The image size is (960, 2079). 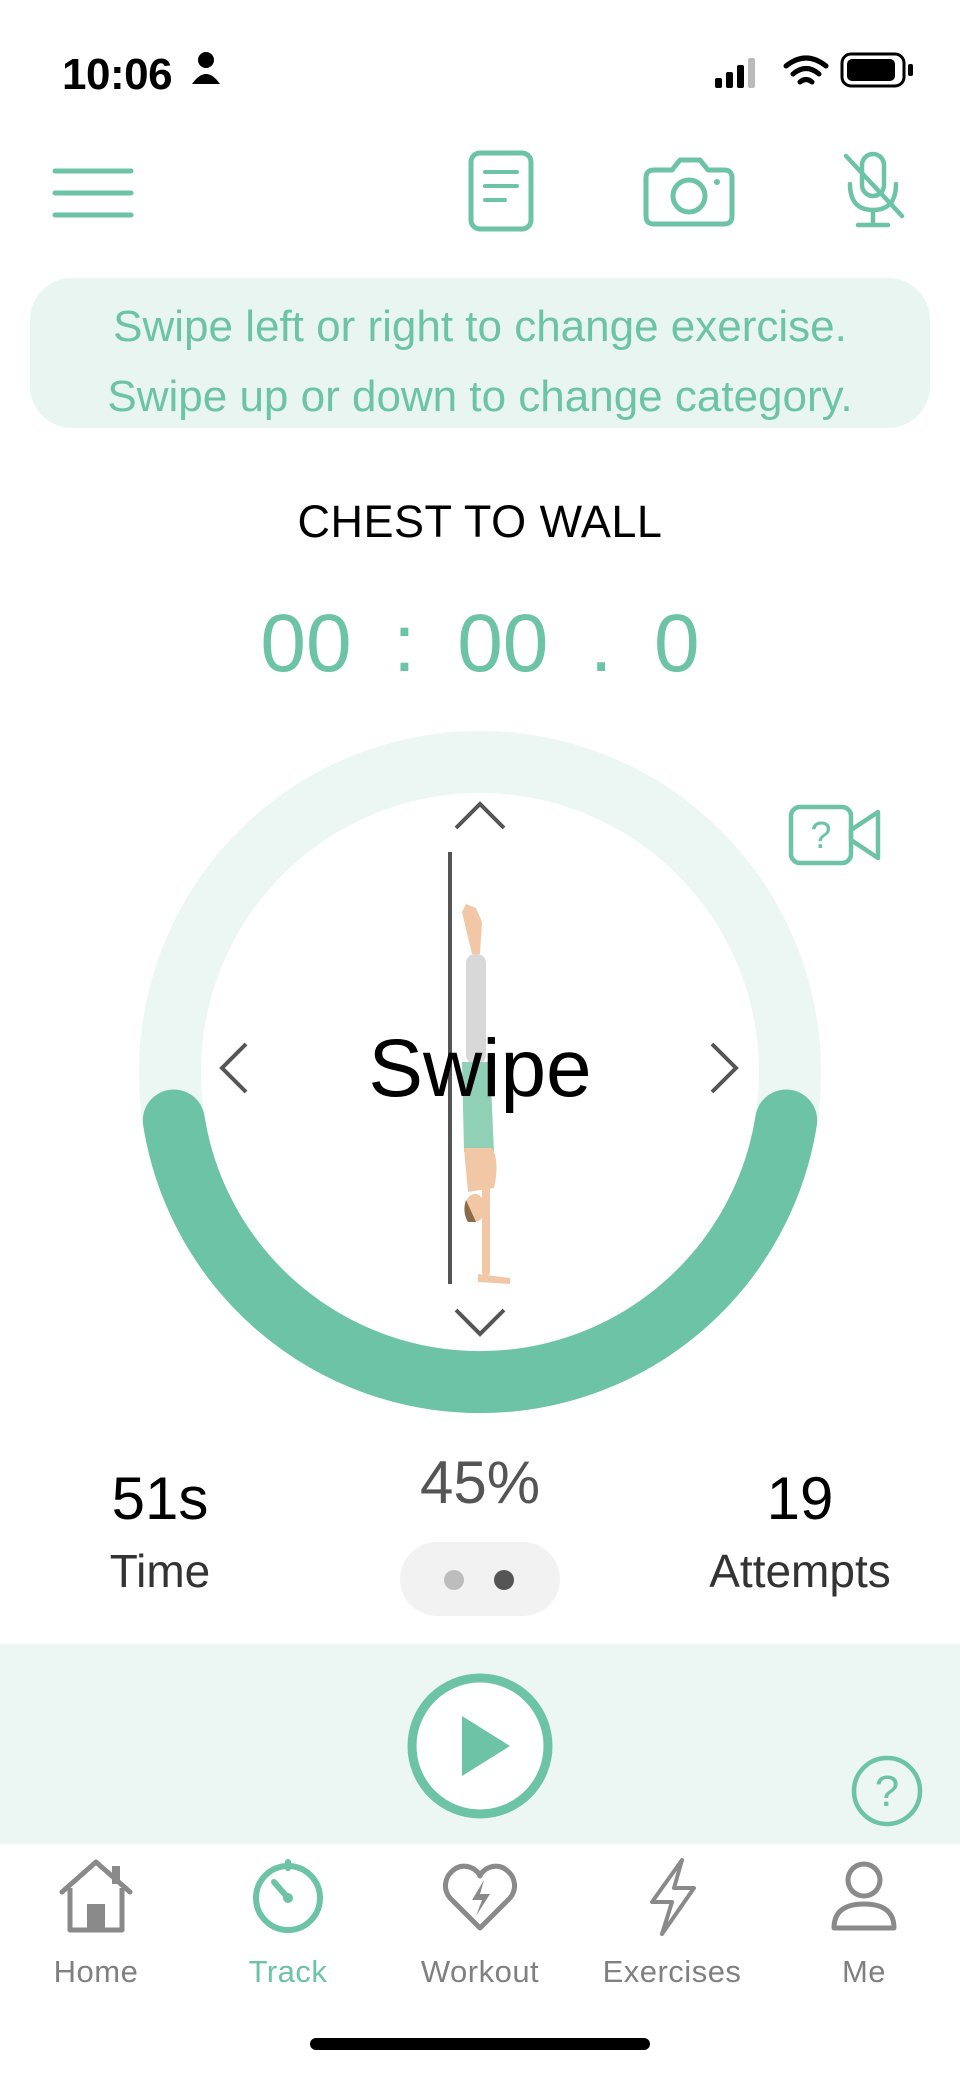 I want to click on play-button, so click(x=480, y=1746).